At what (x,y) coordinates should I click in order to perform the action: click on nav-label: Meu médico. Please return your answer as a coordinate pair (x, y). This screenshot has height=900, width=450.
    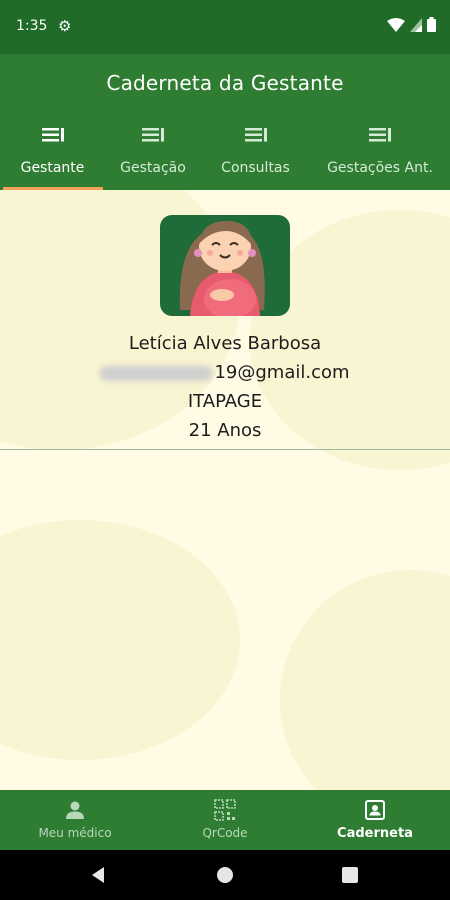
    Looking at the image, I should click on (75, 833).